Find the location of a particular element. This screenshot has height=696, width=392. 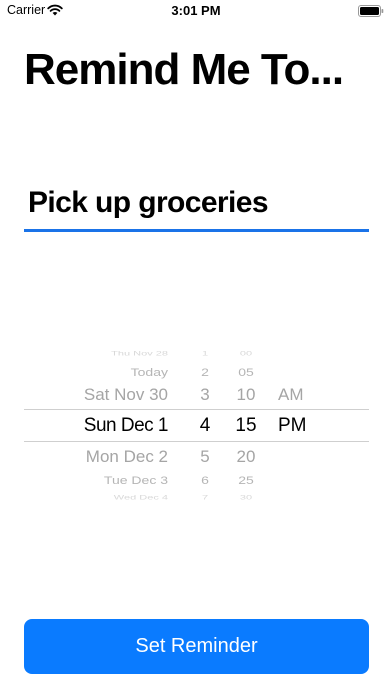

picker-hour-option: 6 is located at coordinates (205, 480).